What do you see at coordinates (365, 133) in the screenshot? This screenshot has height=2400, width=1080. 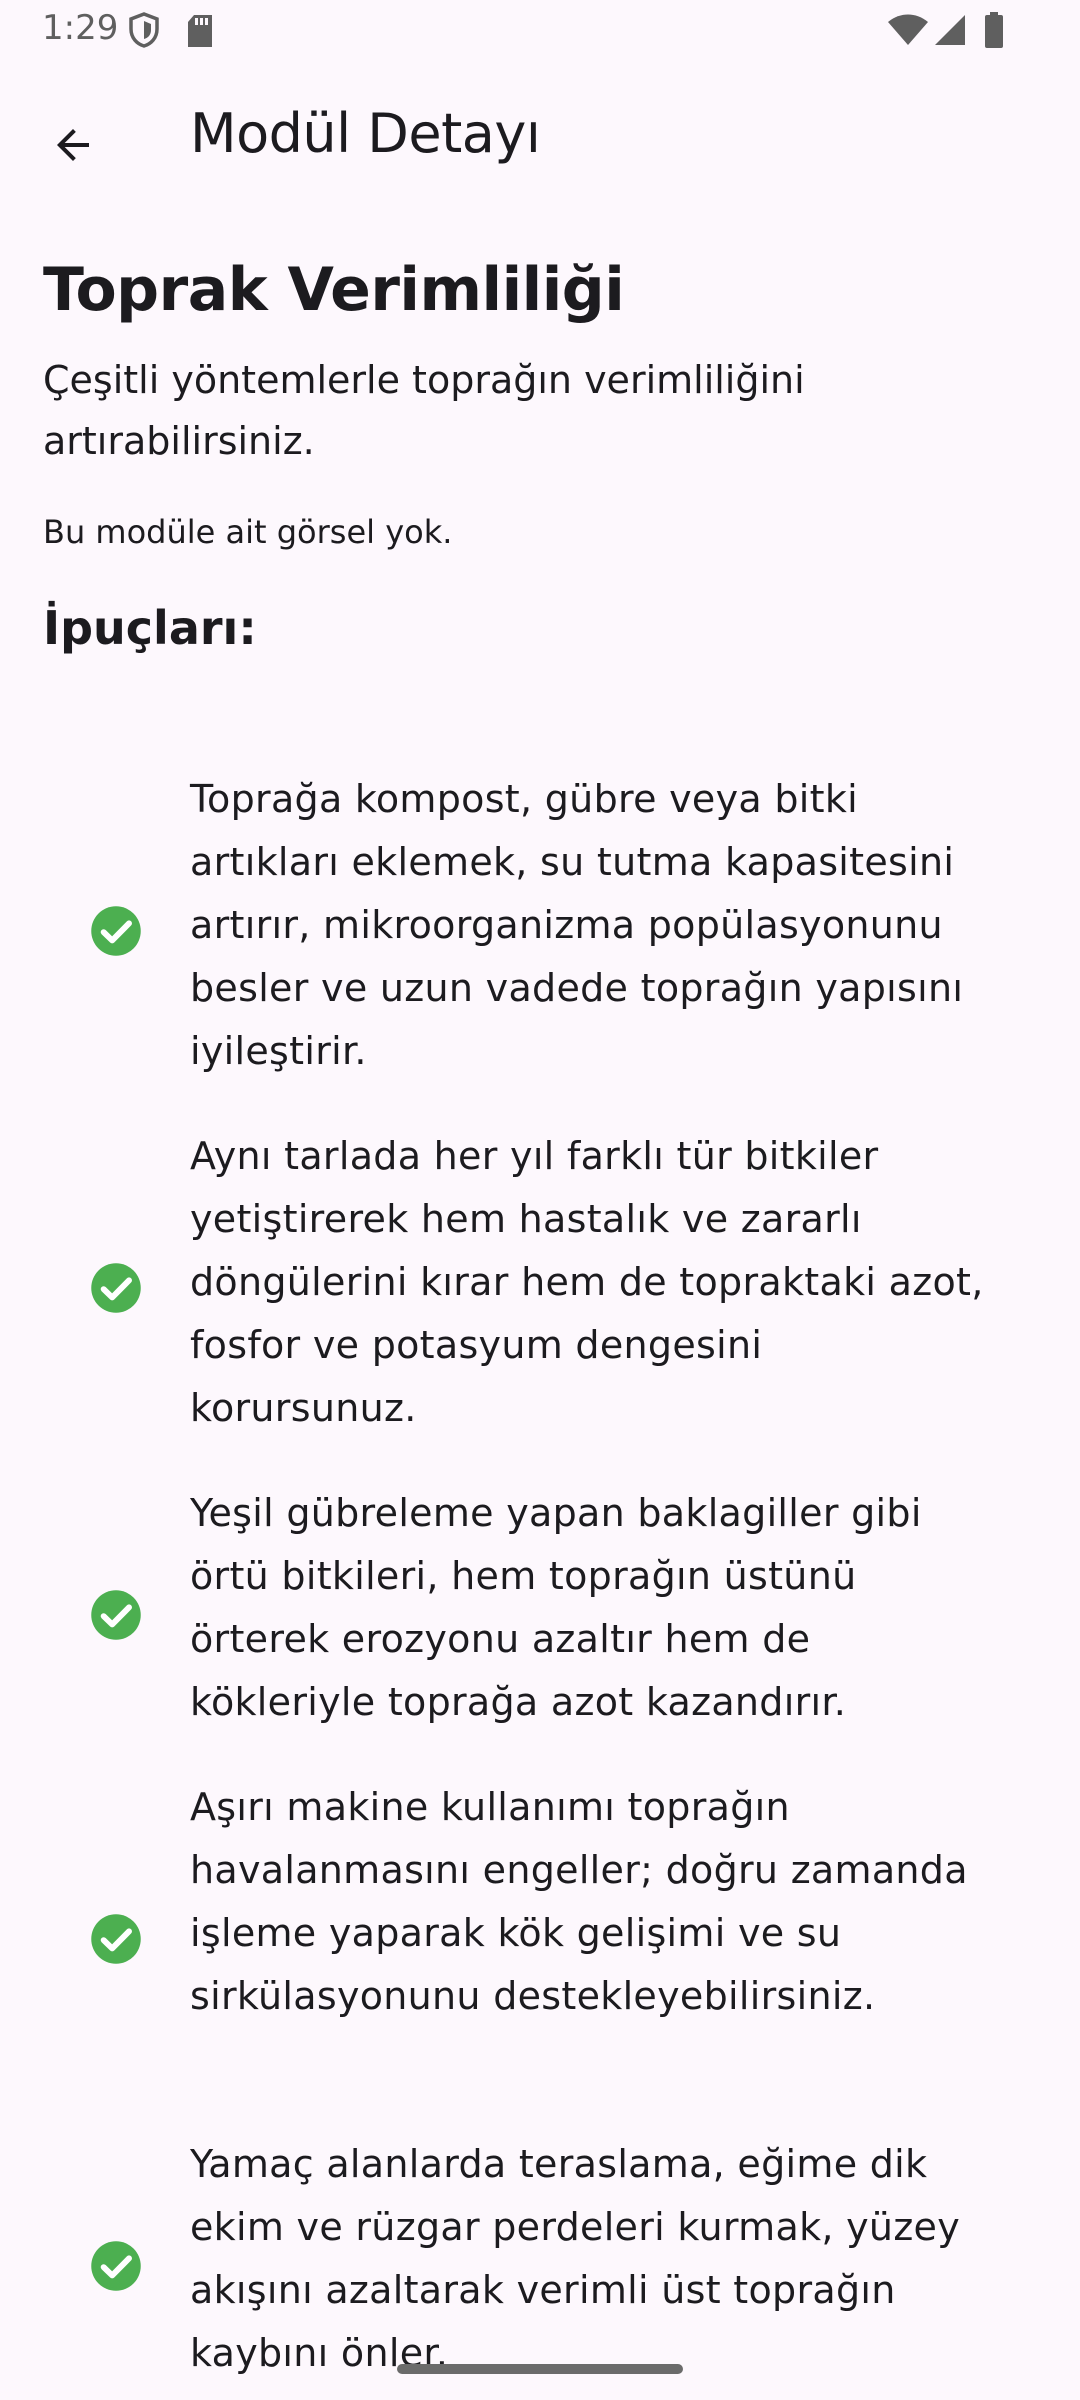 I see `page-title: Modül Detayı` at bounding box center [365, 133].